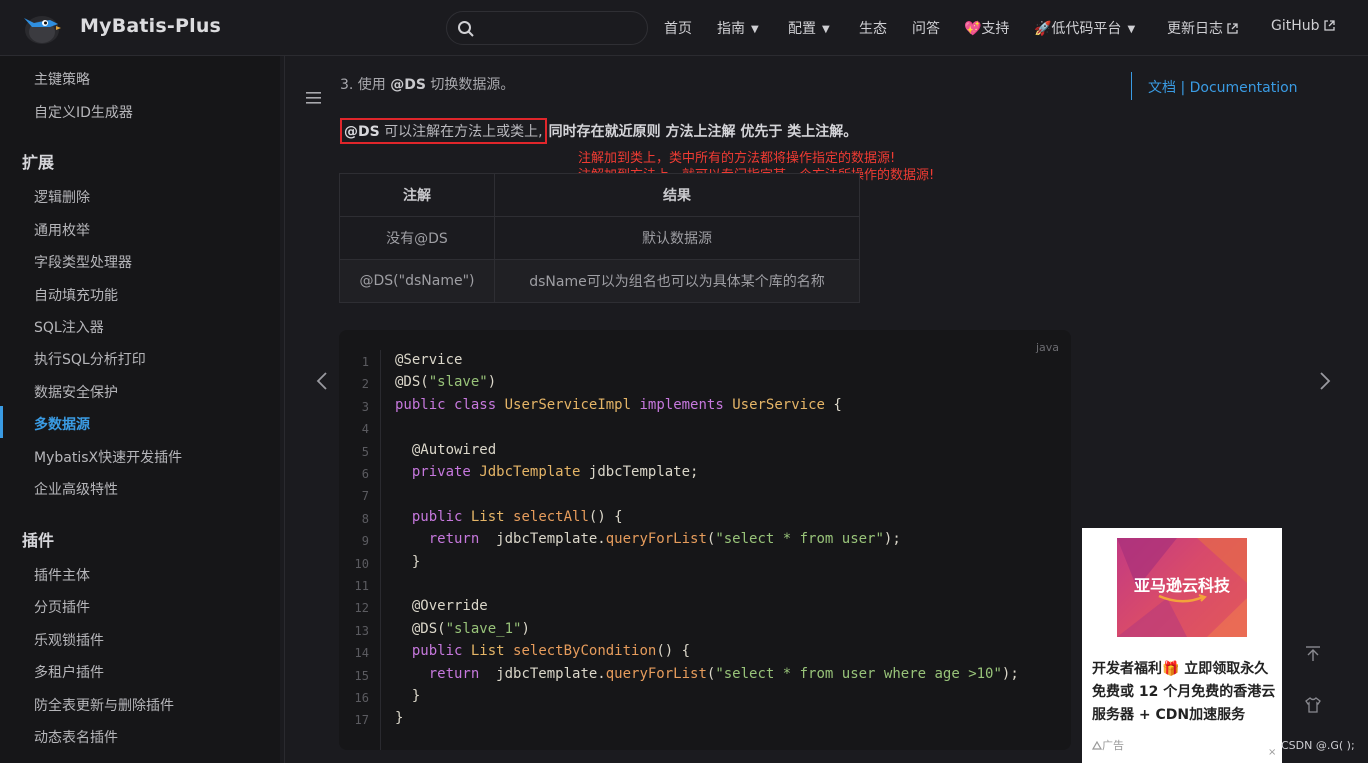 The width and height of the screenshot is (1368, 763). I want to click on sidebar-group-plugins: 插件, so click(38, 539).